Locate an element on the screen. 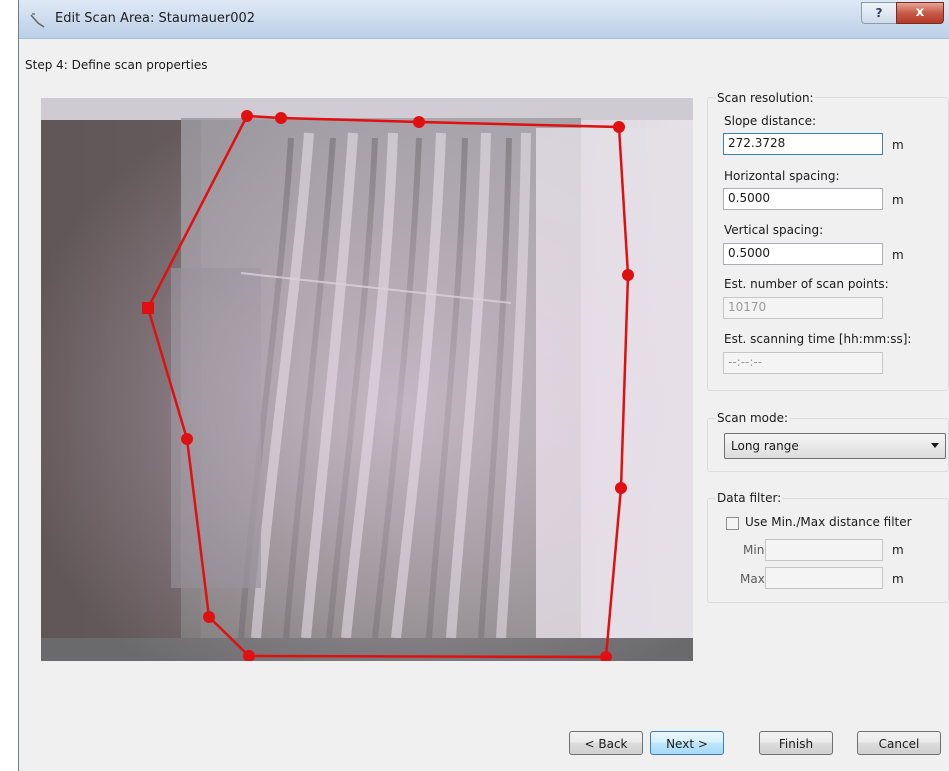 This screenshot has height=771, width=949. cancel-button: Cancel is located at coordinates (899, 743).